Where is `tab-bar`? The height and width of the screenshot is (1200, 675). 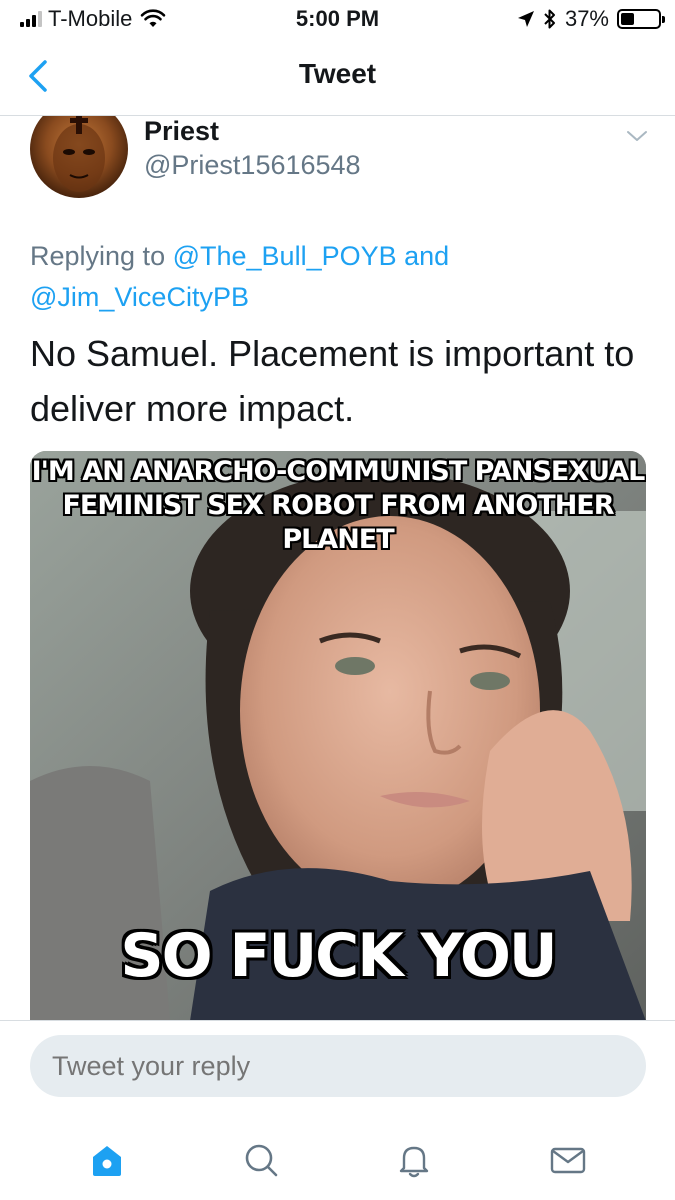
tab-bar is located at coordinates (337, 1160).